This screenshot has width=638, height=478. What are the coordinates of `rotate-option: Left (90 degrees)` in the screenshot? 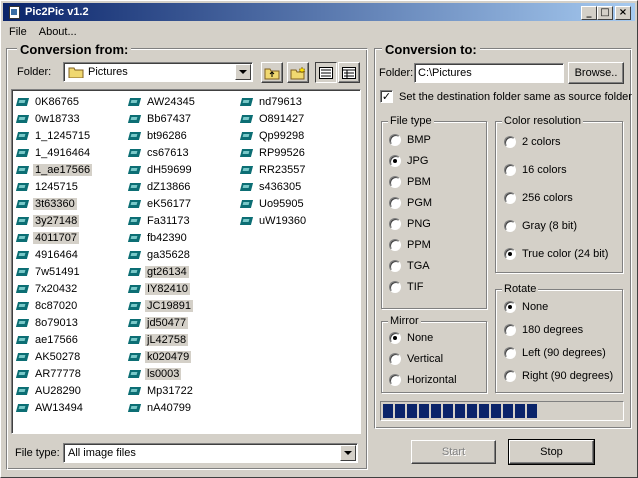 It's located at (555, 353).